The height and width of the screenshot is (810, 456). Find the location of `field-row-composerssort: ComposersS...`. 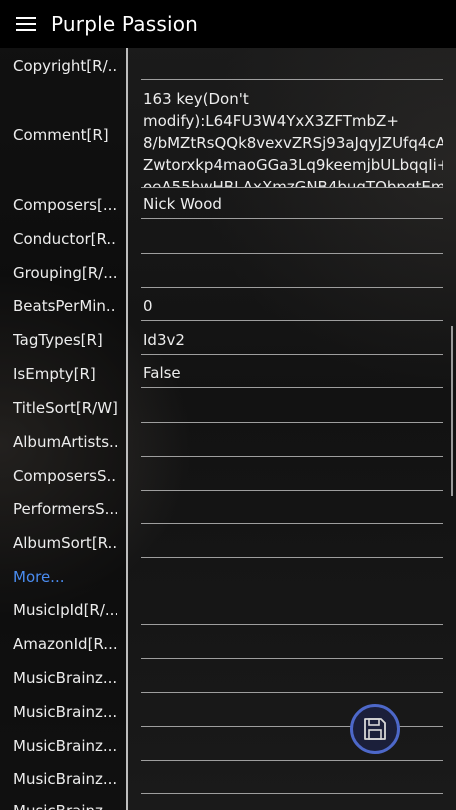

field-row-composerssort: ComposersS... is located at coordinates (228, 479).